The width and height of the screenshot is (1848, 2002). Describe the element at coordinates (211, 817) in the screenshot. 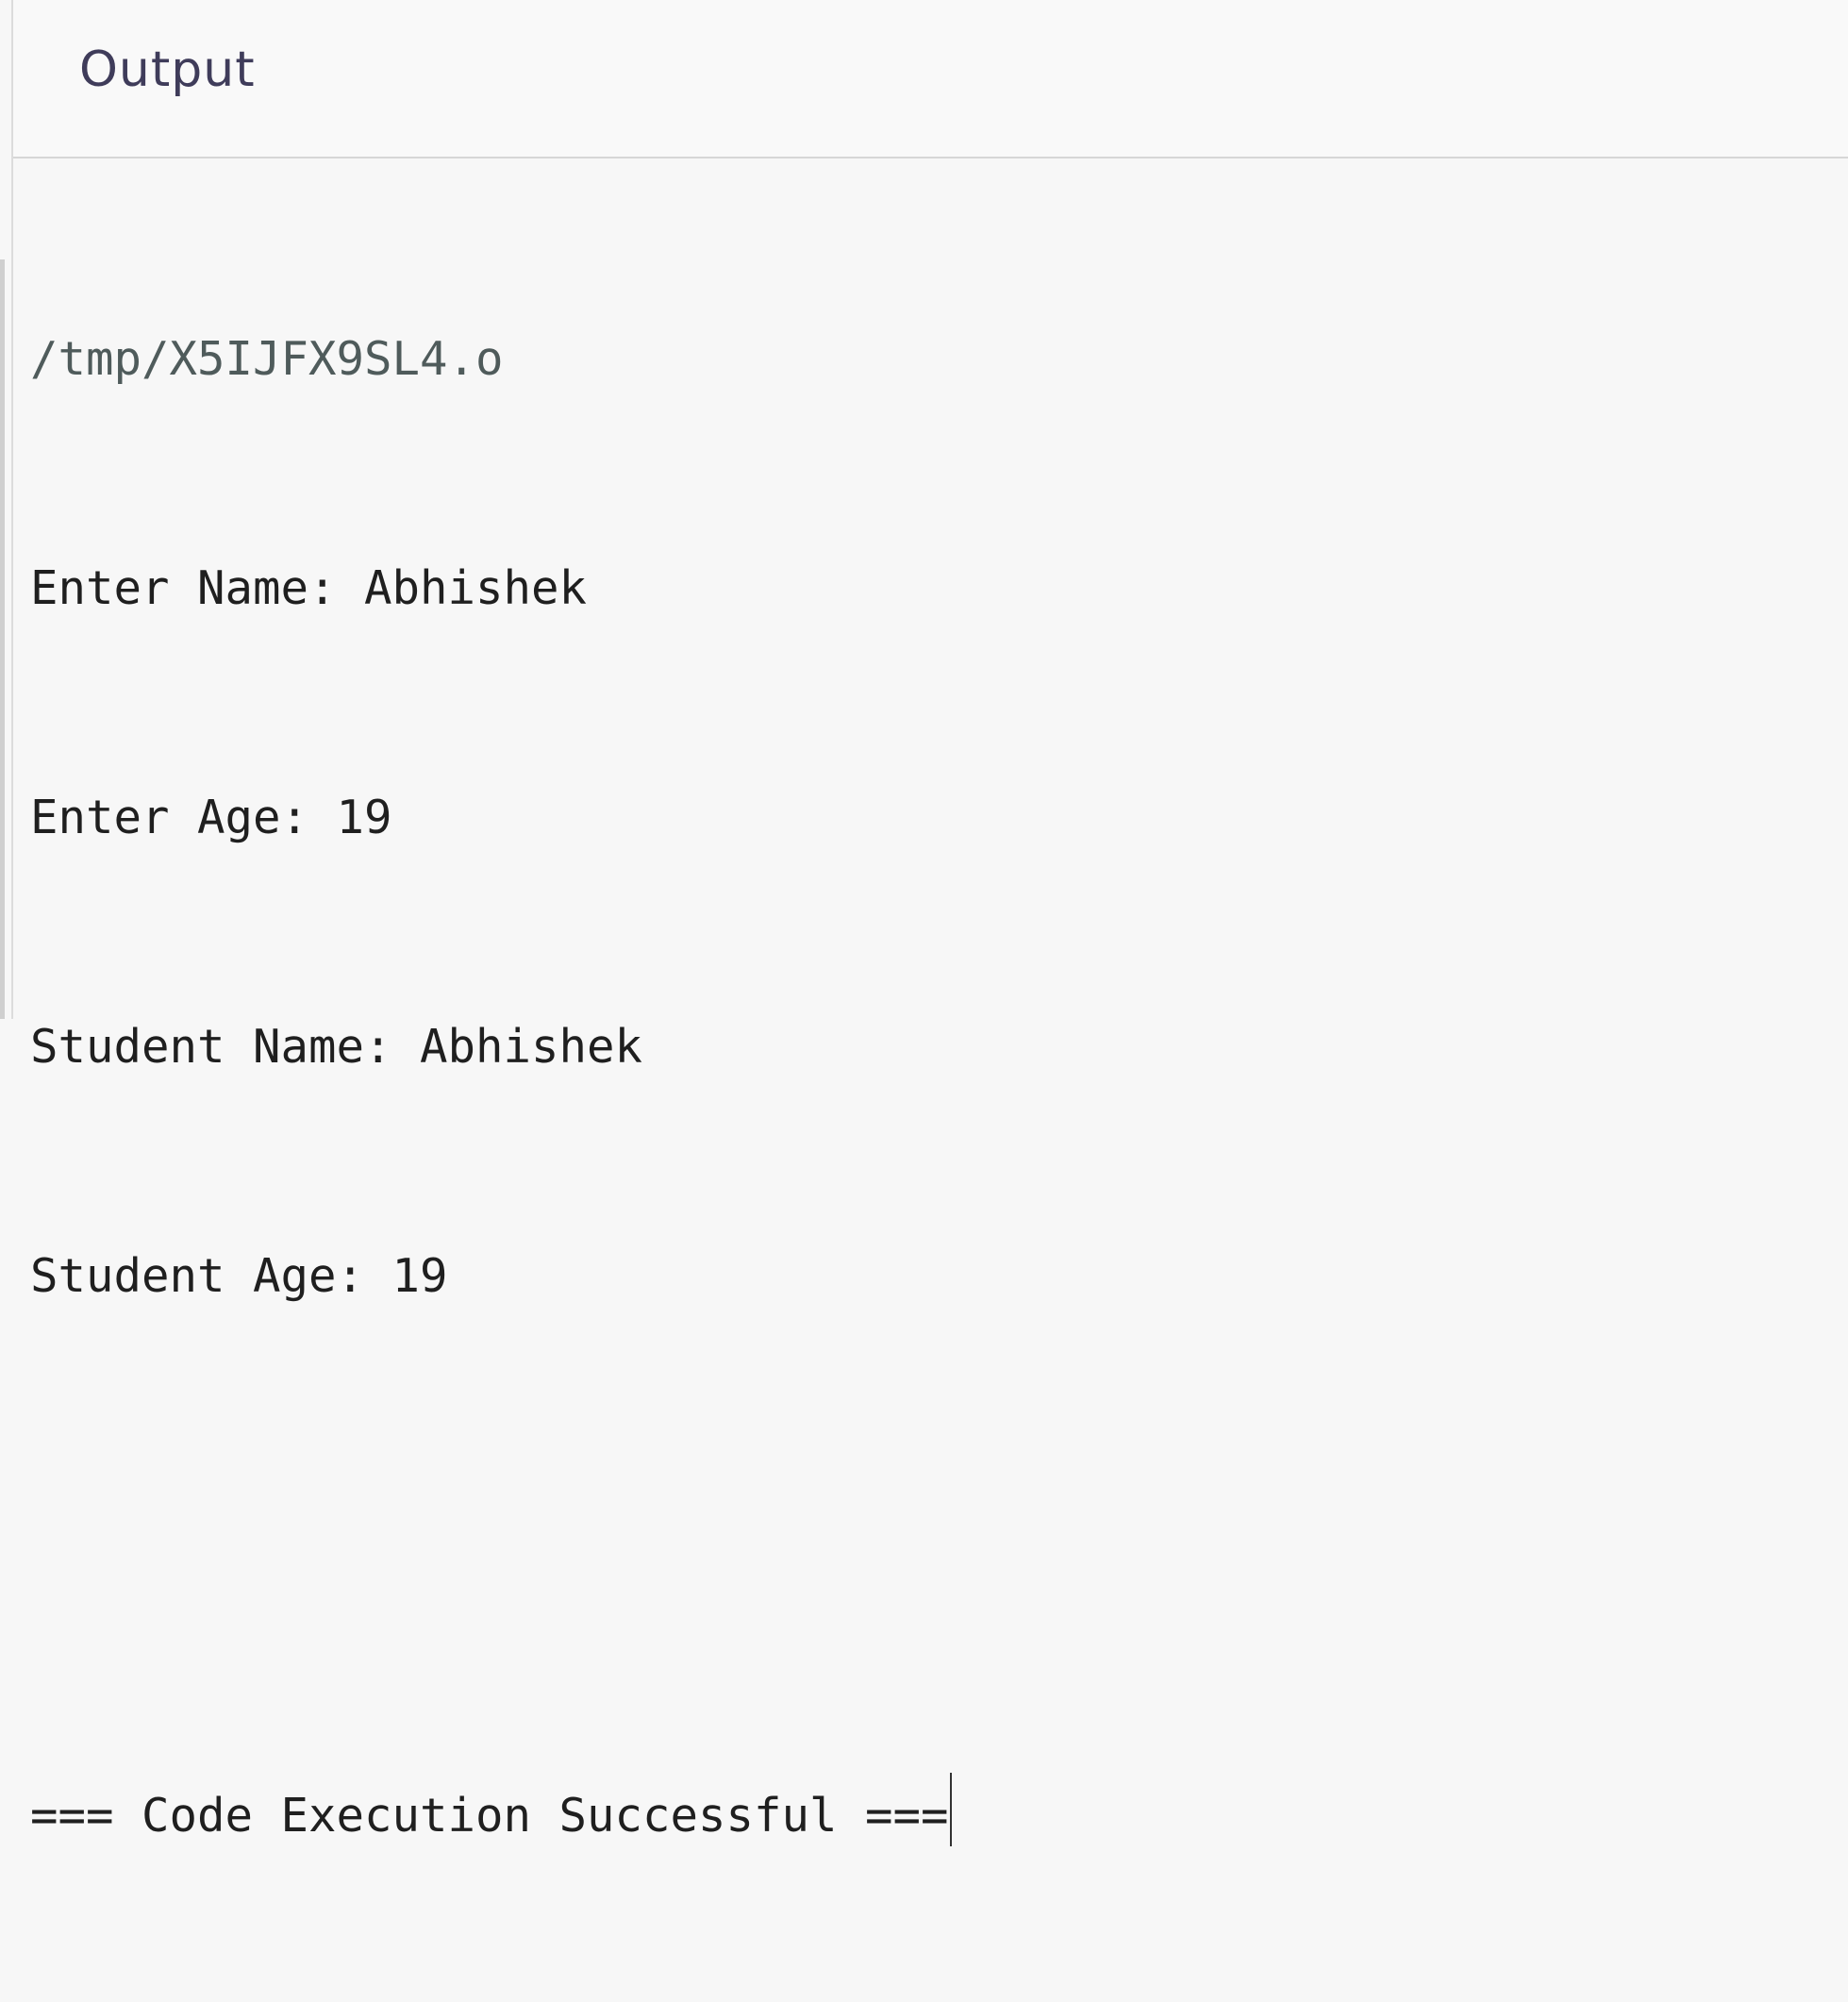

I see `console-line-enter-age: Enter Age: 19` at that location.